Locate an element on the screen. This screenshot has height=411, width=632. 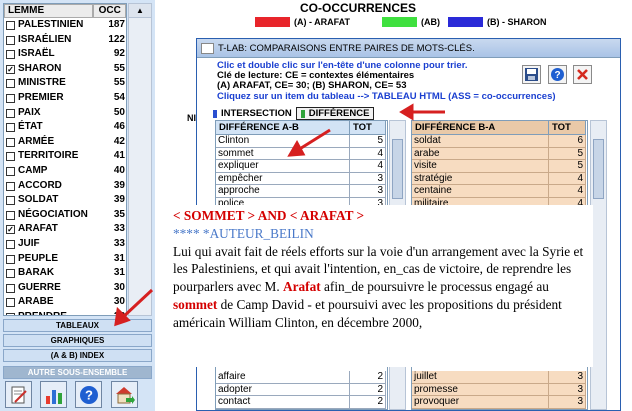
arrow-to-tableaux is located at coordinates (137, 304).